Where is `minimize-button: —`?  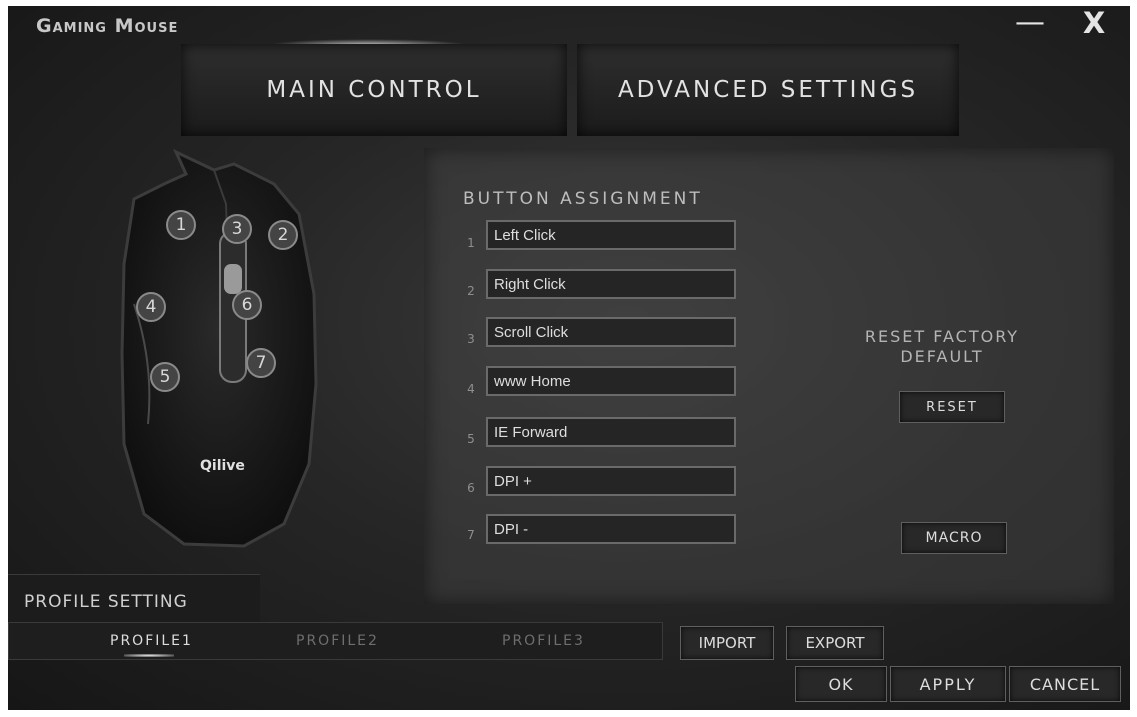 minimize-button: — is located at coordinates (1030, 23).